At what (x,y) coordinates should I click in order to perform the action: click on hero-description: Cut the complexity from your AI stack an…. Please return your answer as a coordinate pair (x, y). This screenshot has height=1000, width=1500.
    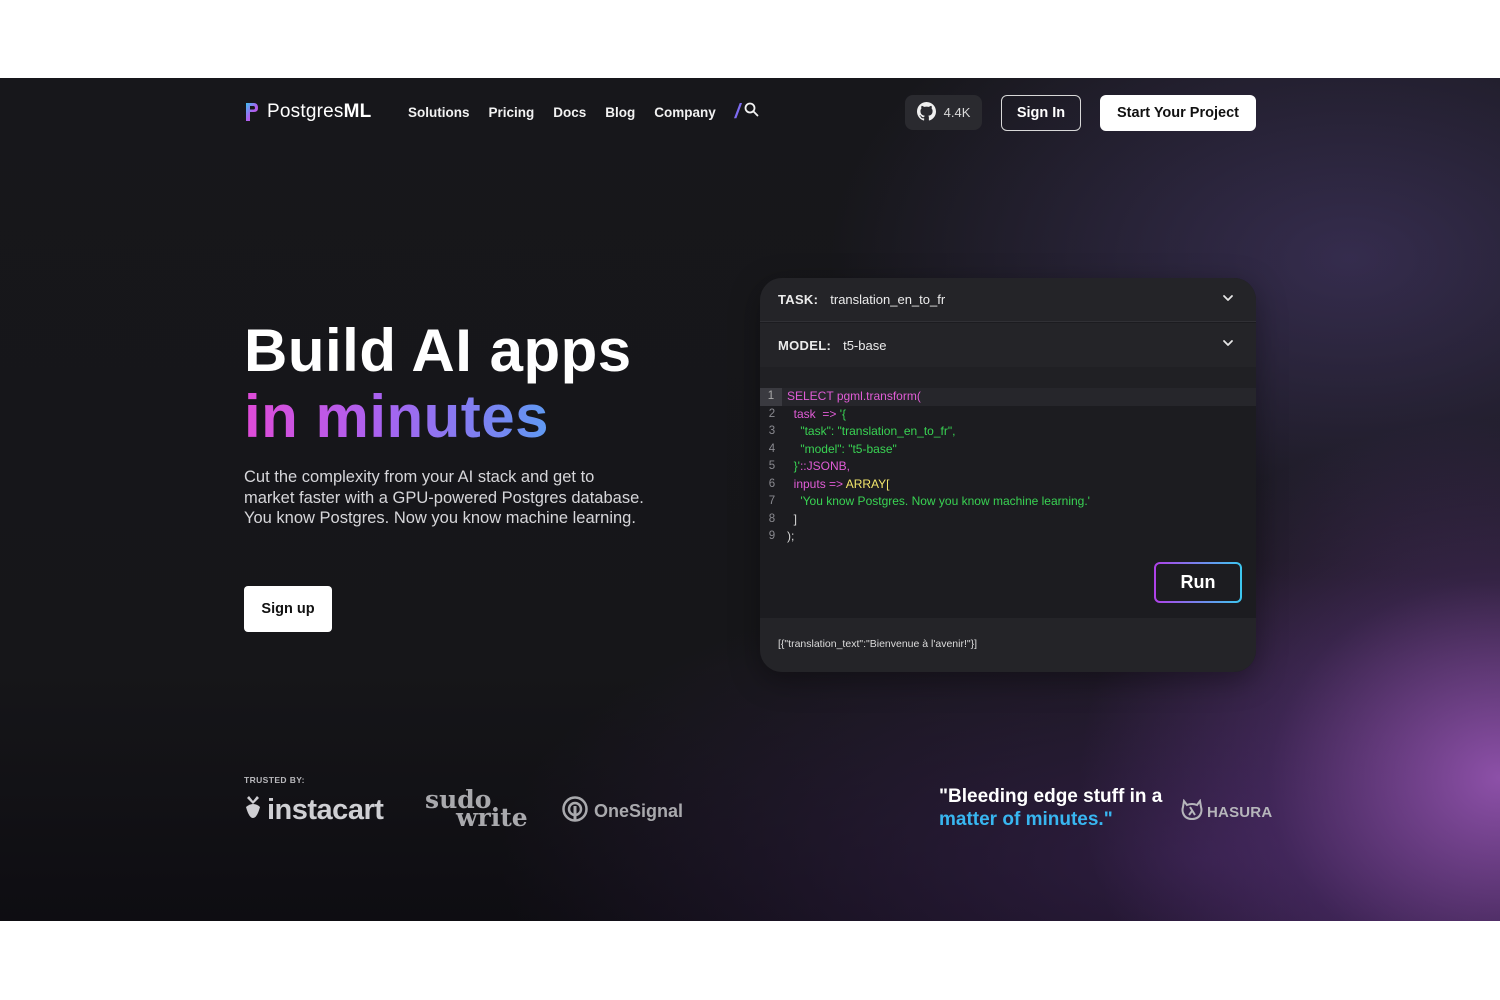
    Looking at the image, I should click on (444, 497).